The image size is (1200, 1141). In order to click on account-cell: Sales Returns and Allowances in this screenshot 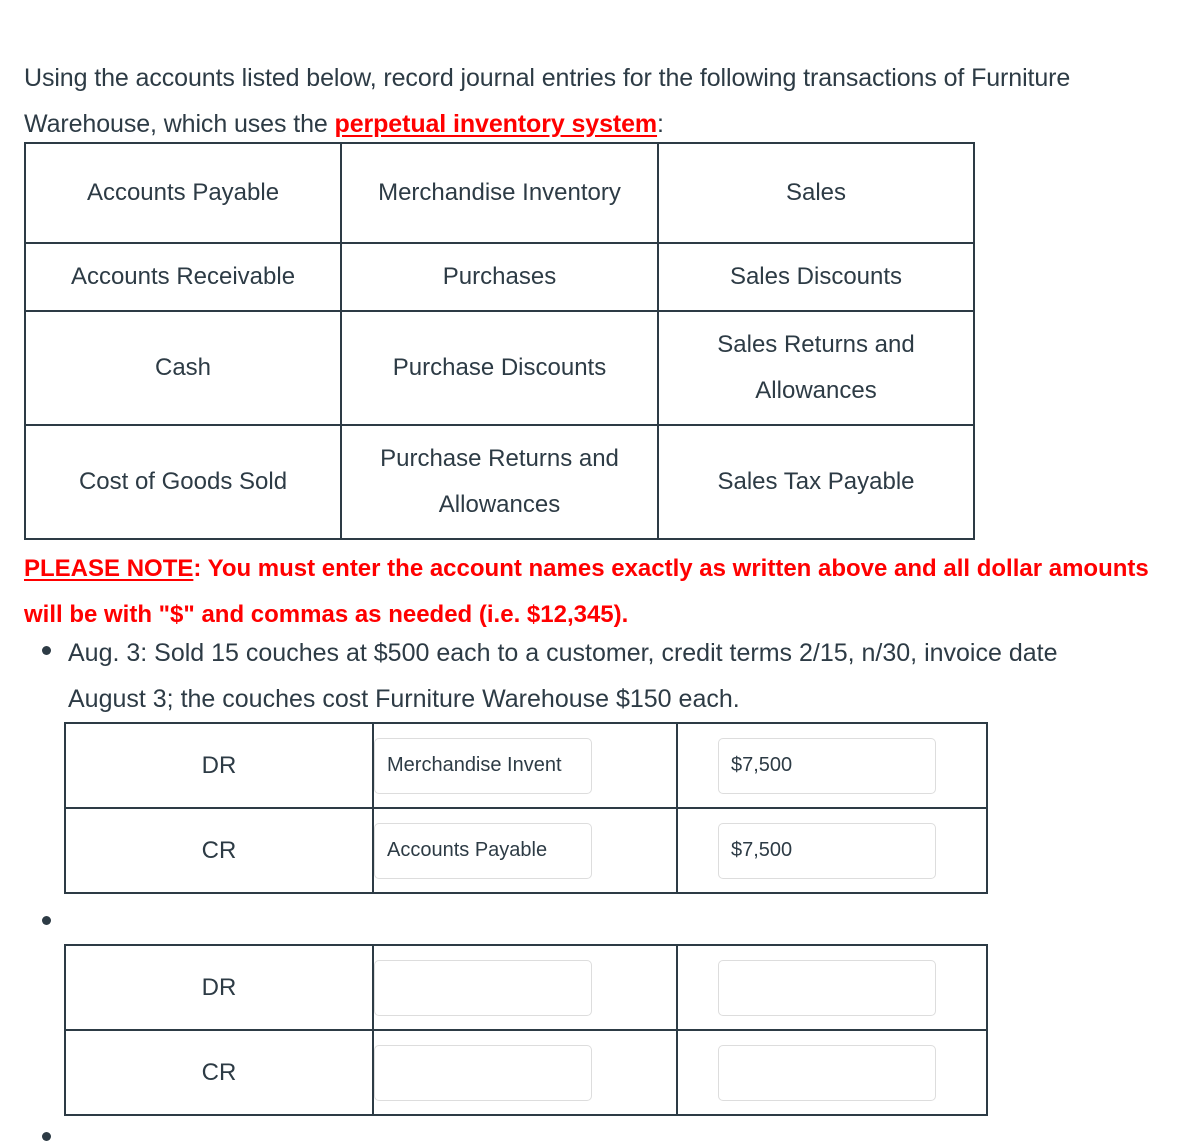, I will do `click(816, 368)`.